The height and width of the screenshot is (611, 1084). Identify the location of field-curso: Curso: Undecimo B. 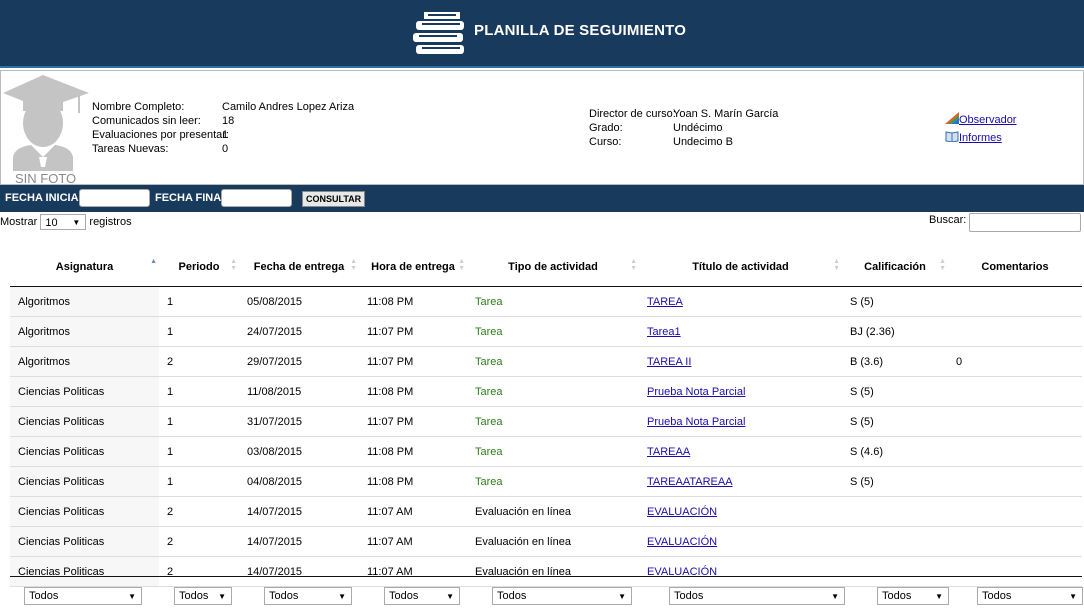
(661, 142).